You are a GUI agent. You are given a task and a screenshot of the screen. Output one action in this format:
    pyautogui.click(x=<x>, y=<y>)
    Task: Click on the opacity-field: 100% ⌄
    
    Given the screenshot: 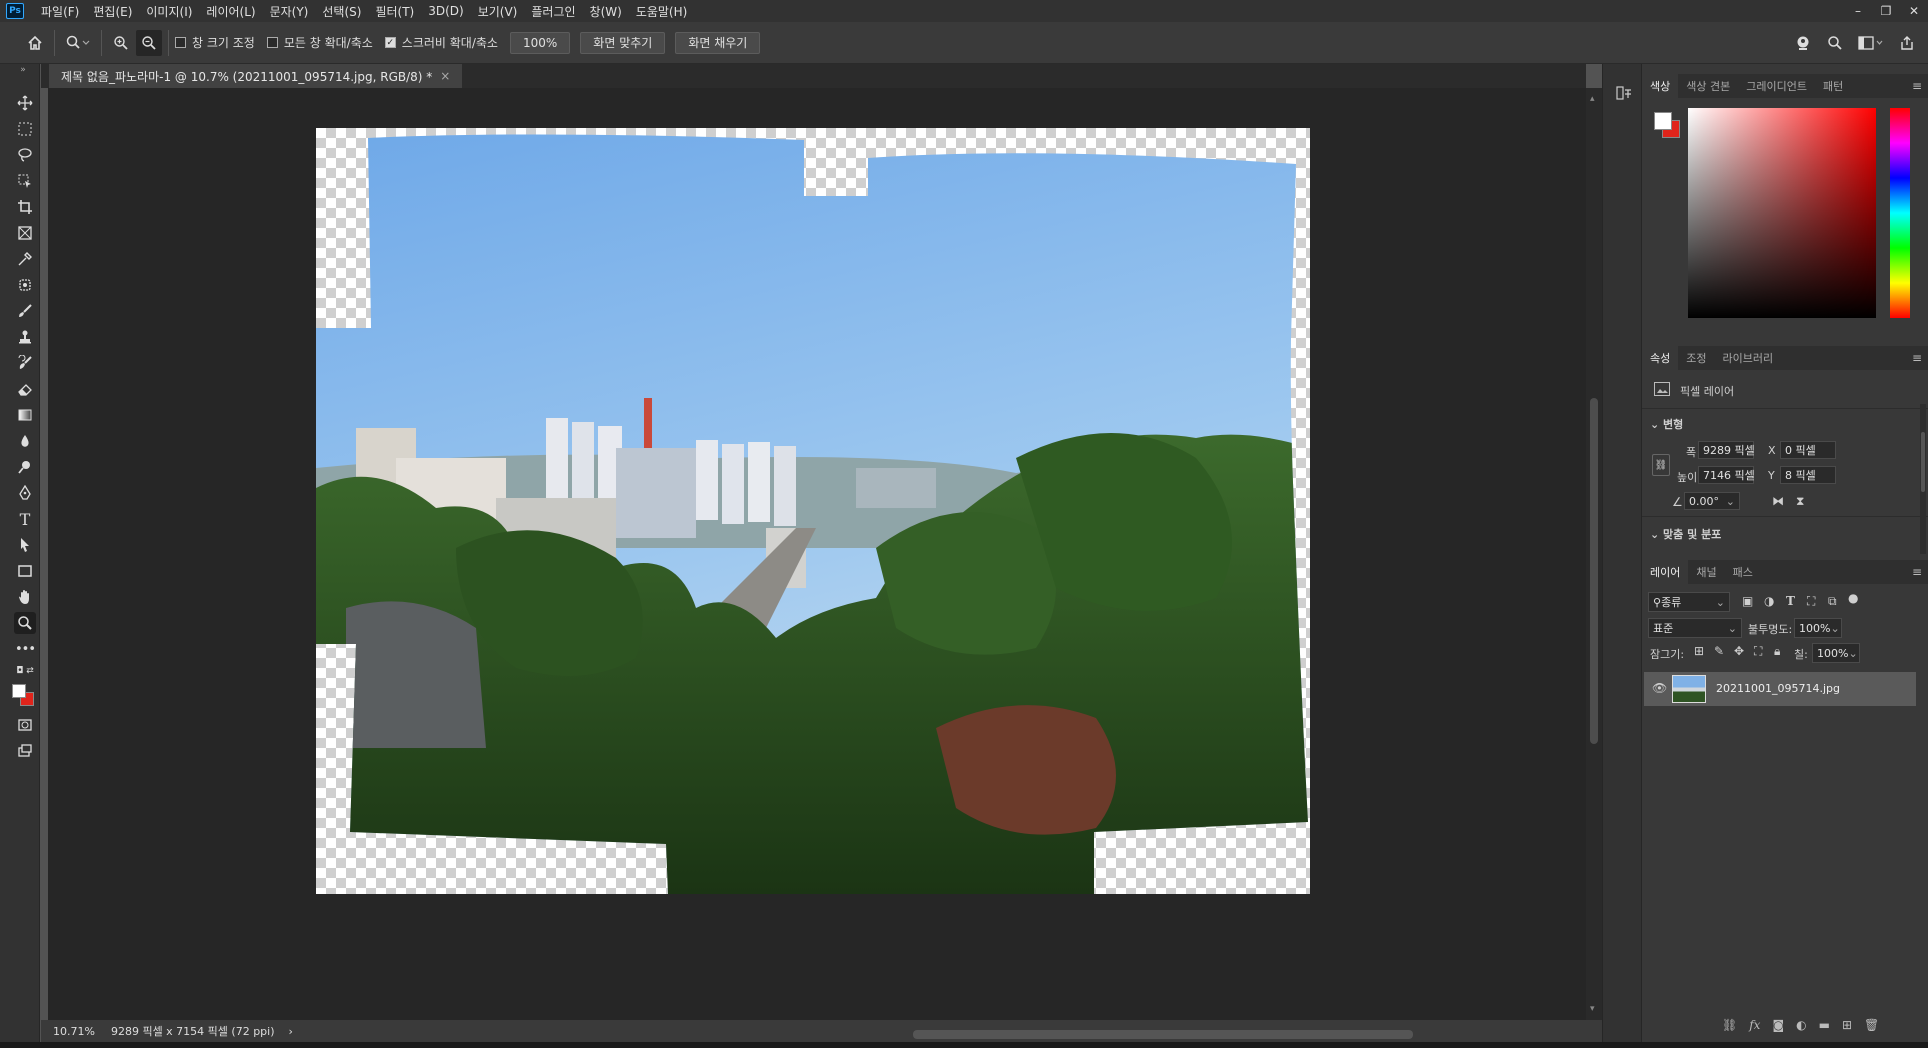 What is the action you would take?
    pyautogui.click(x=1818, y=628)
    